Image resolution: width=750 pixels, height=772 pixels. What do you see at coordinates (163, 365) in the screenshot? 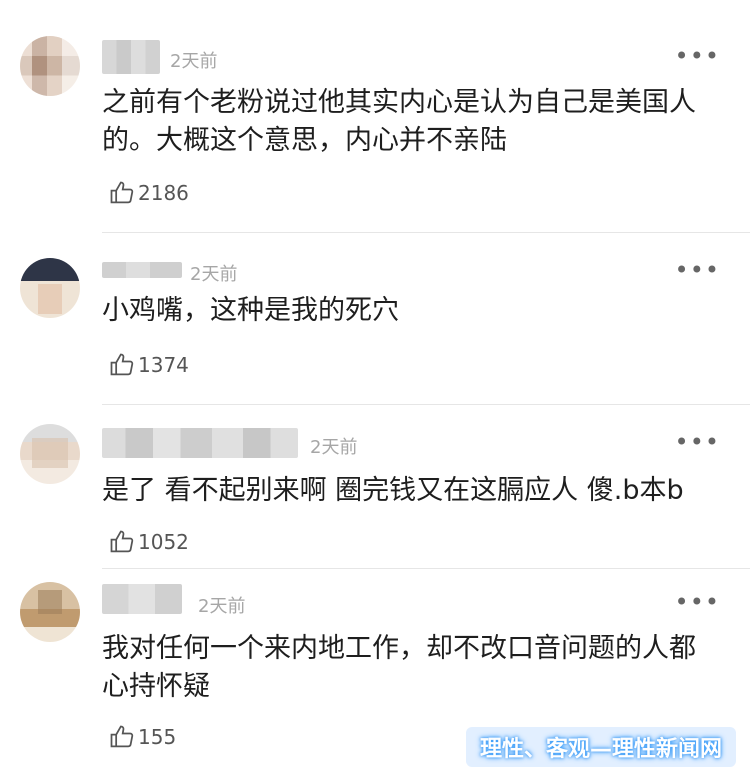
I see `like-count: 1374` at bounding box center [163, 365].